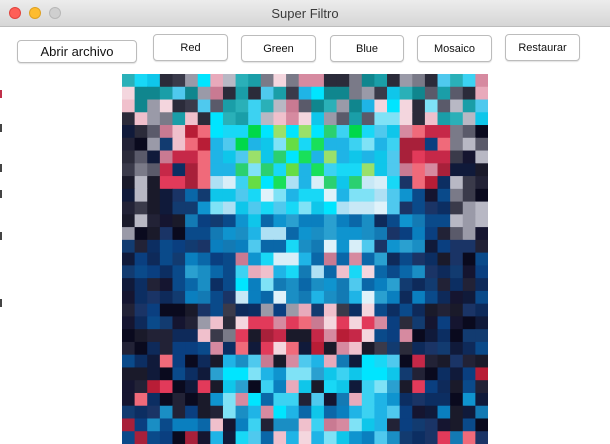  I want to click on mosaic-filter-button: Mosaico, so click(454, 48).